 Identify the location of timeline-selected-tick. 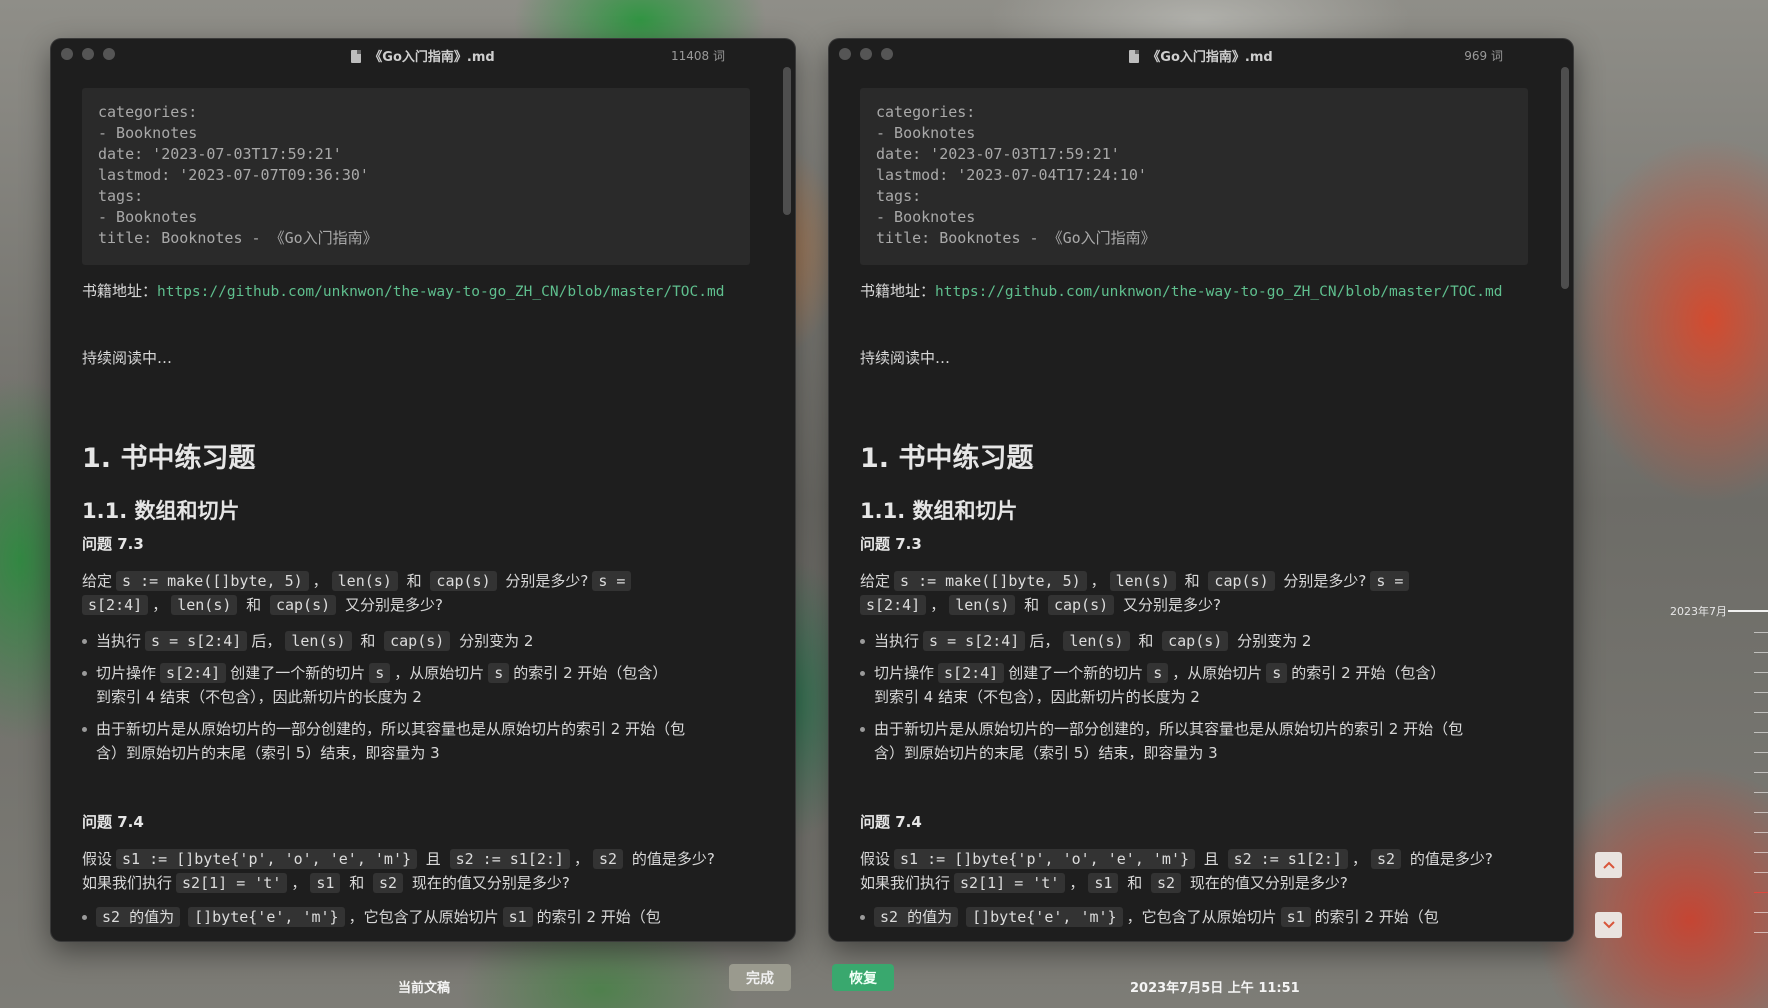
(1761, 892).